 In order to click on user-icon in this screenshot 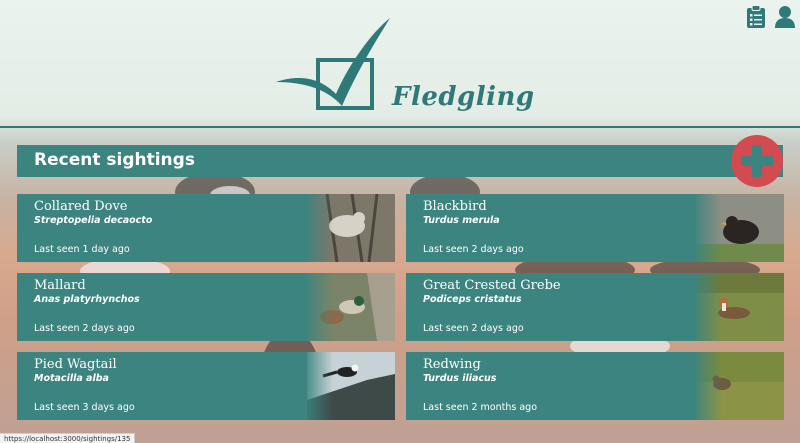, I will do `click(785, 17)`.